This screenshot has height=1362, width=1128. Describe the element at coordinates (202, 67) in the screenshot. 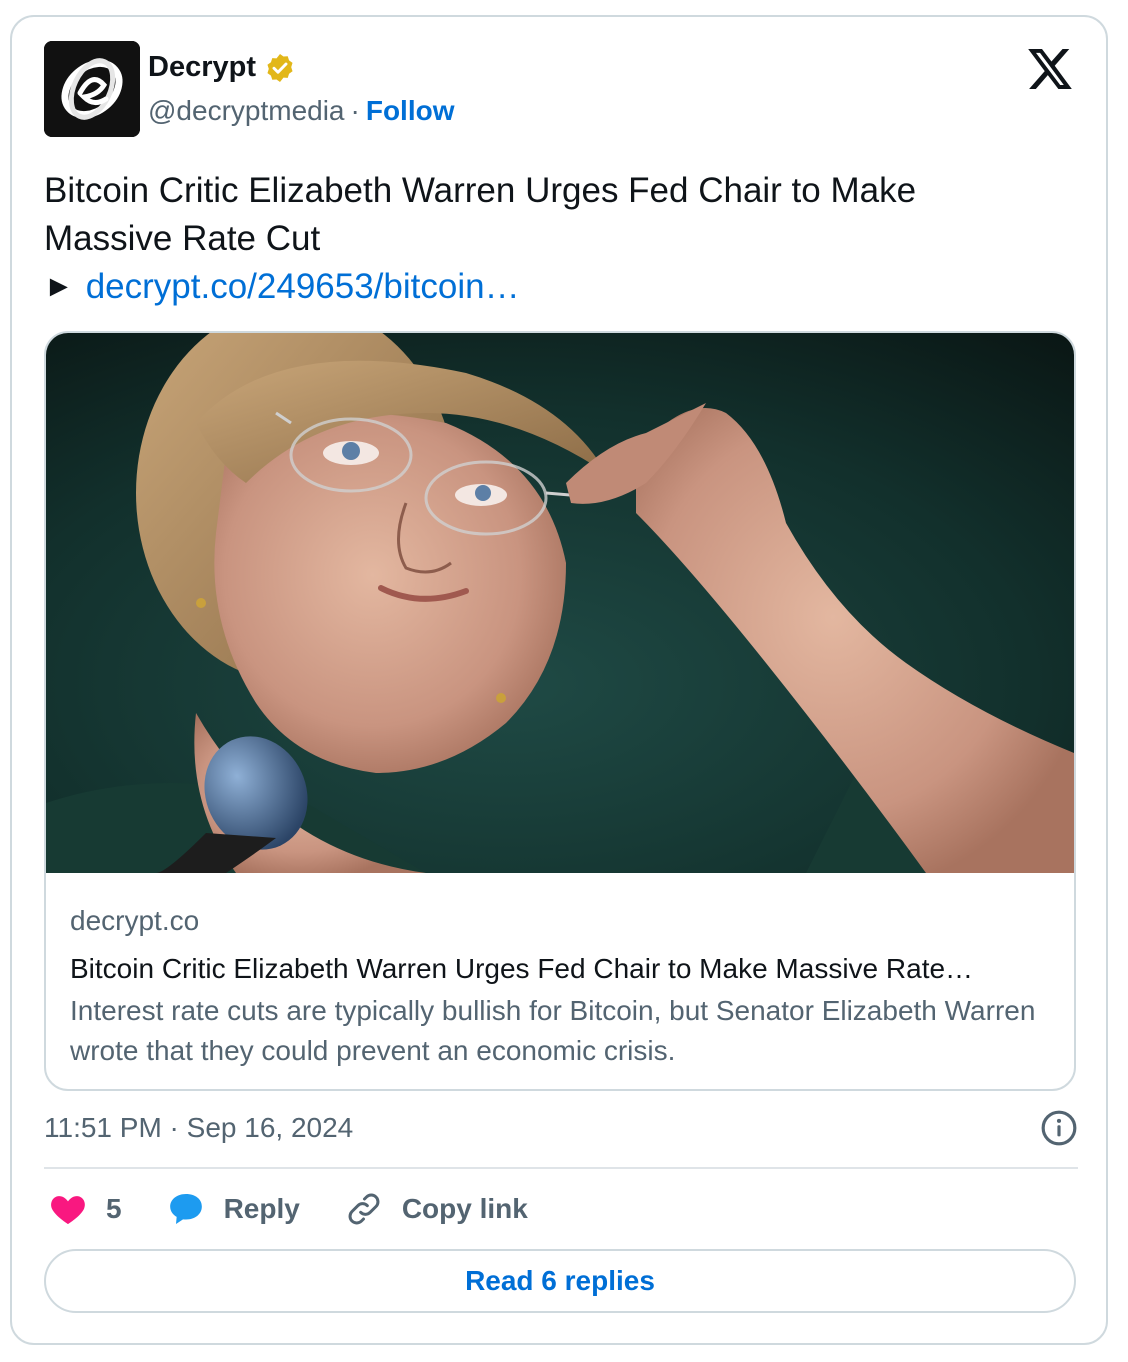

I see `account-name: Decrypt` at that location.